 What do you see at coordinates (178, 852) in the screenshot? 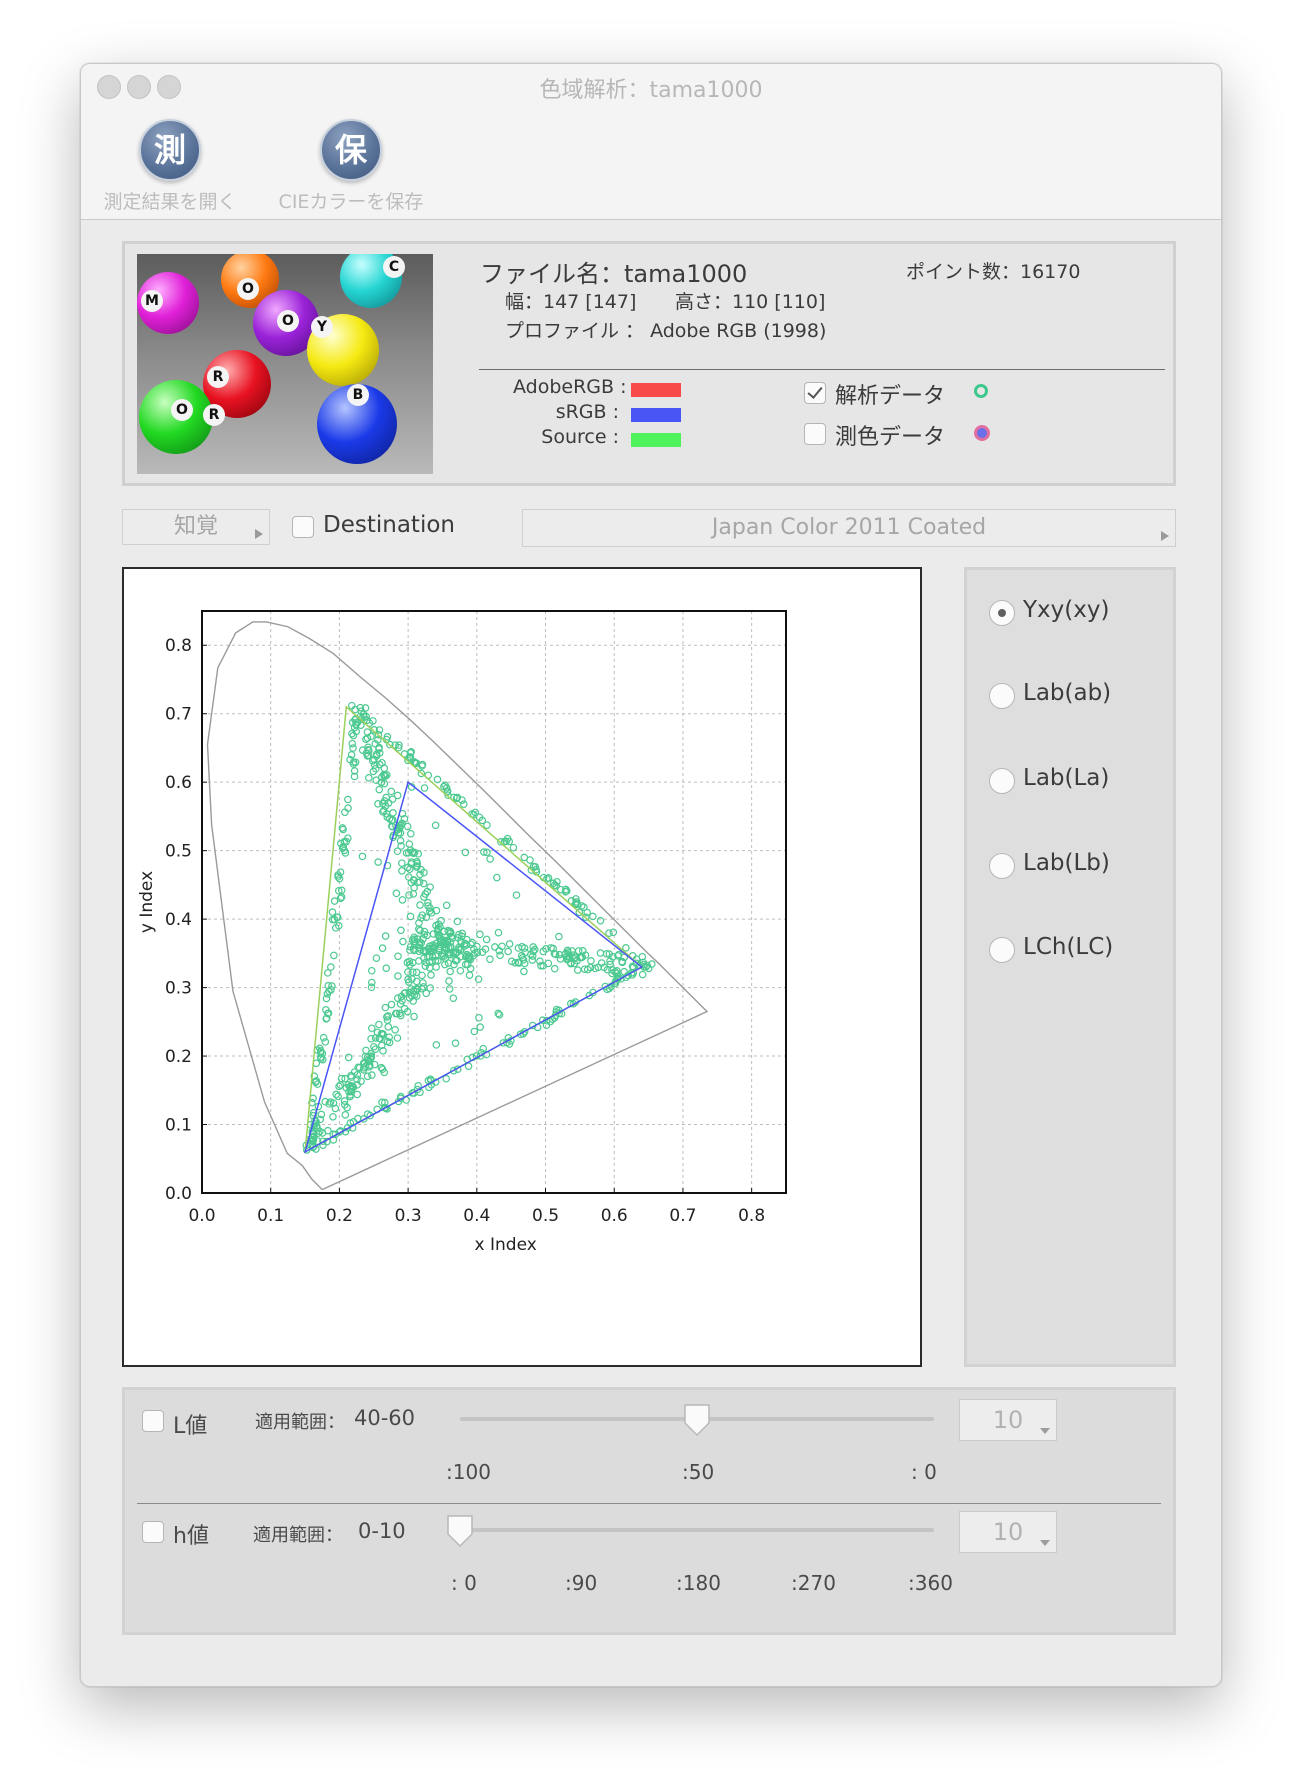
I see `y-tick-label: 0.5` at bounding box center [178, 852].